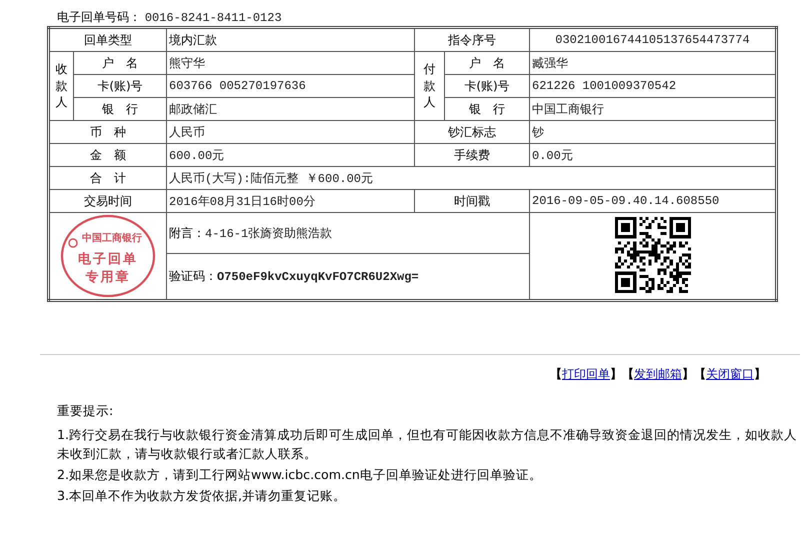 Image resolution: width=806 pixels, height=535 pixels. What do you see at coordinates (472, 155) in the screenshot?
I see `table-cell: 手续费` at bounding box center [472, 155].